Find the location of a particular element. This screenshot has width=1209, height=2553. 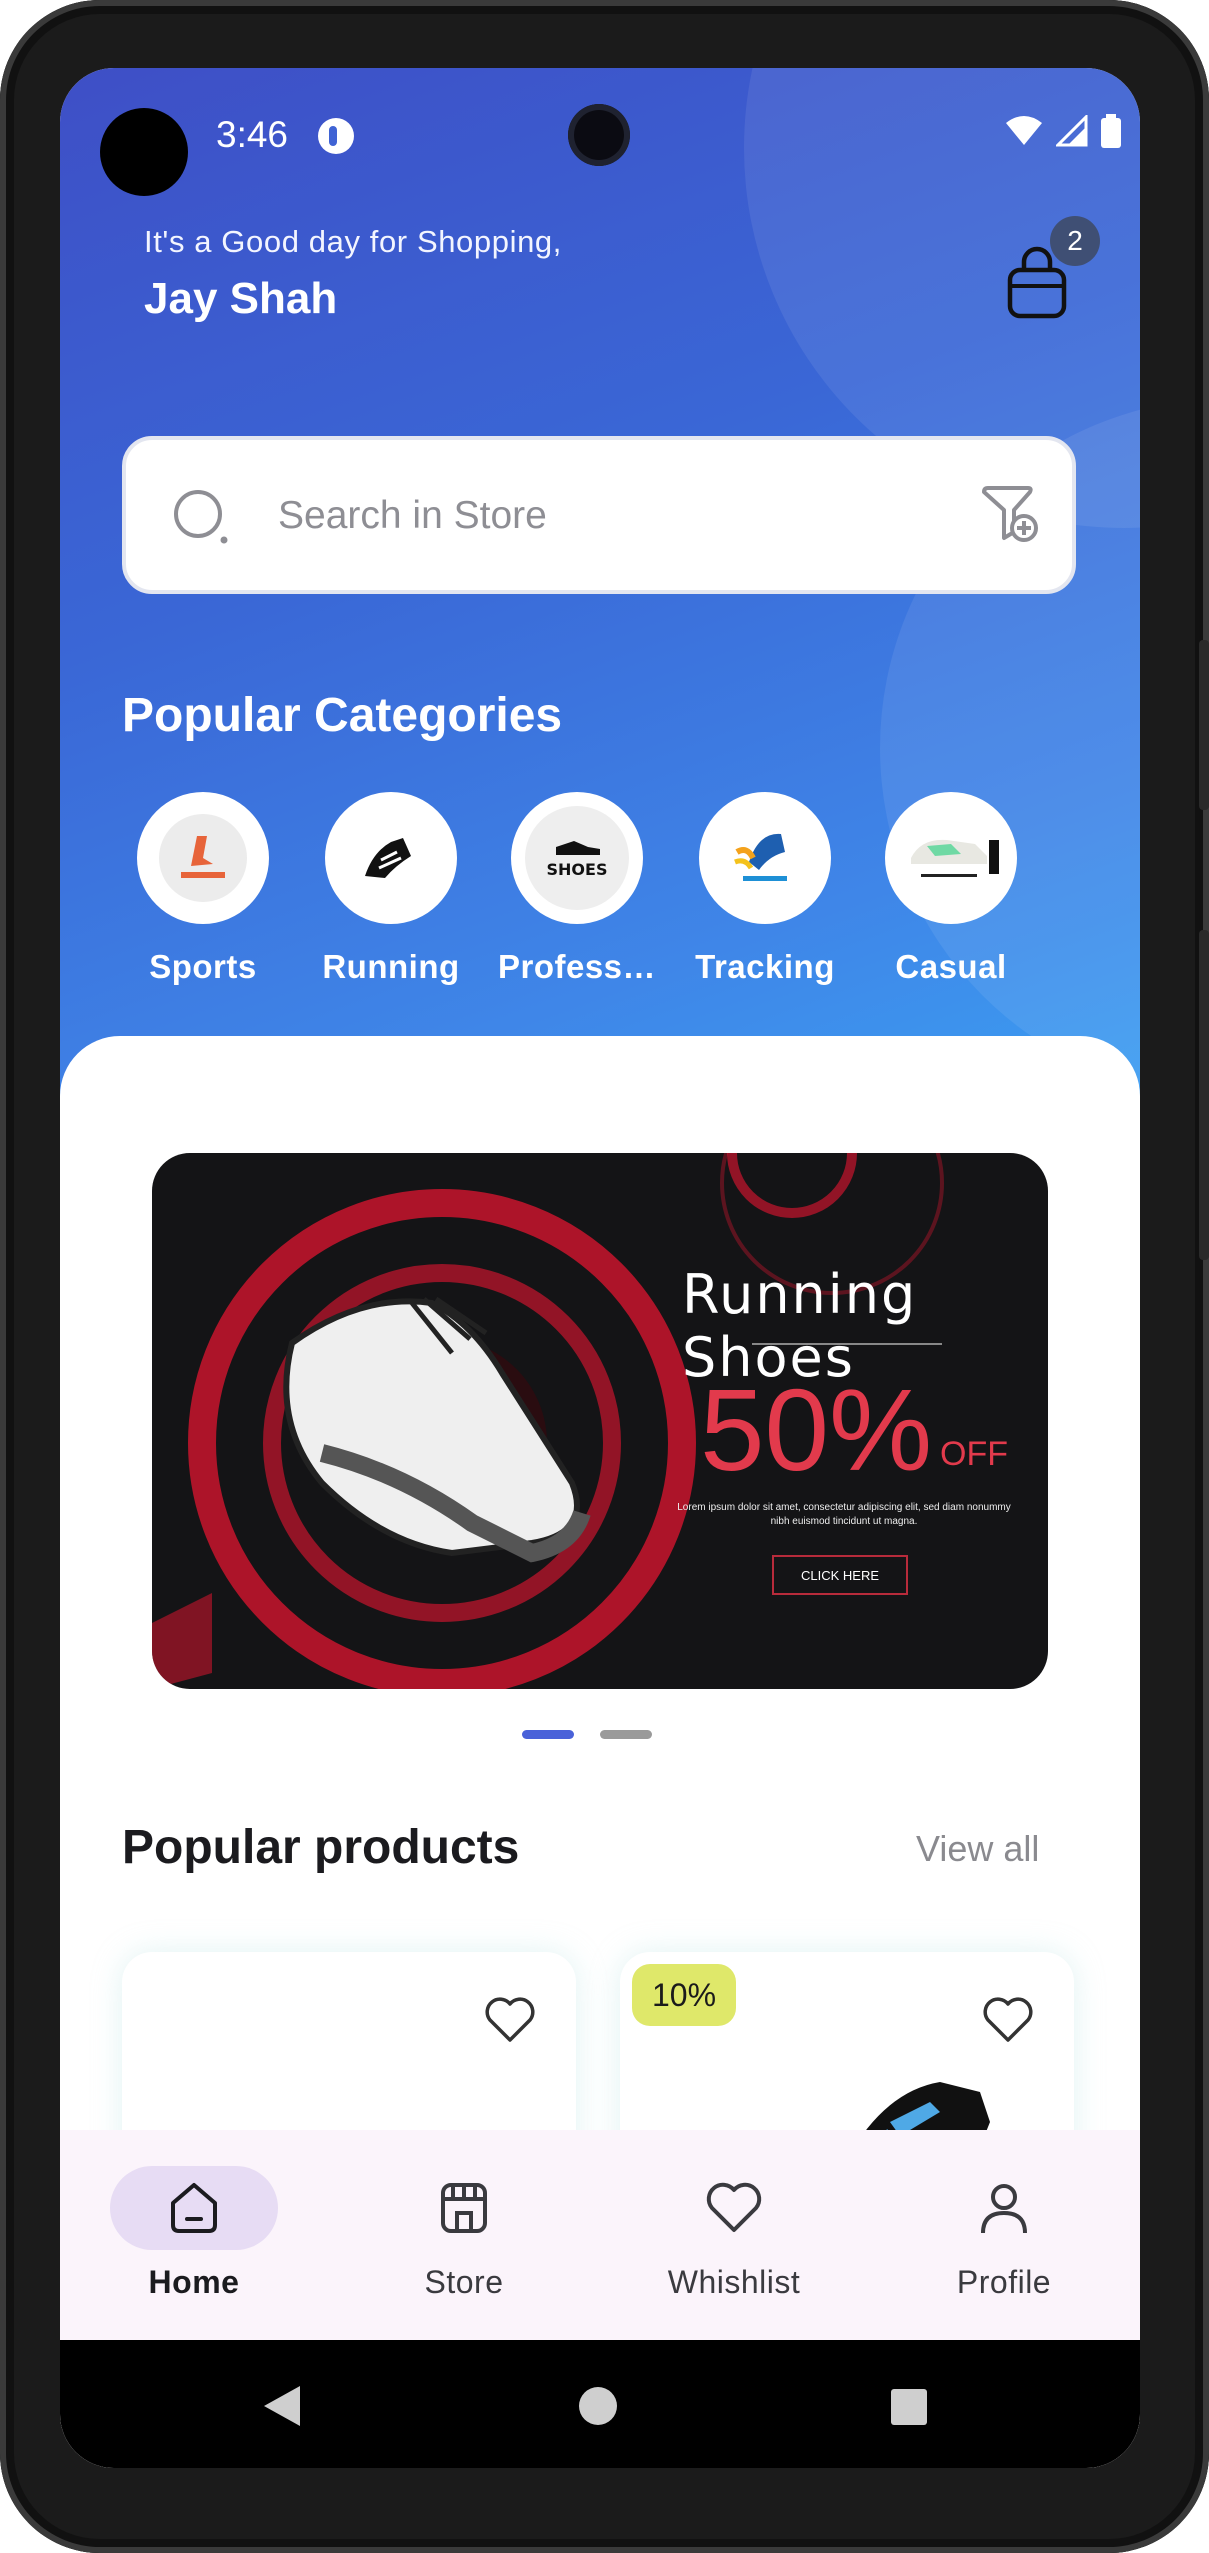

back-icon is located at coordinates (282, 2406).